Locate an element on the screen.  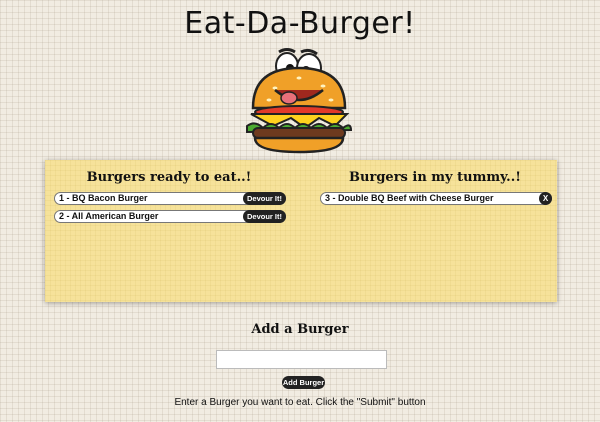
add-burger-heading: Add a Burger is located at coordinates (300, 329).